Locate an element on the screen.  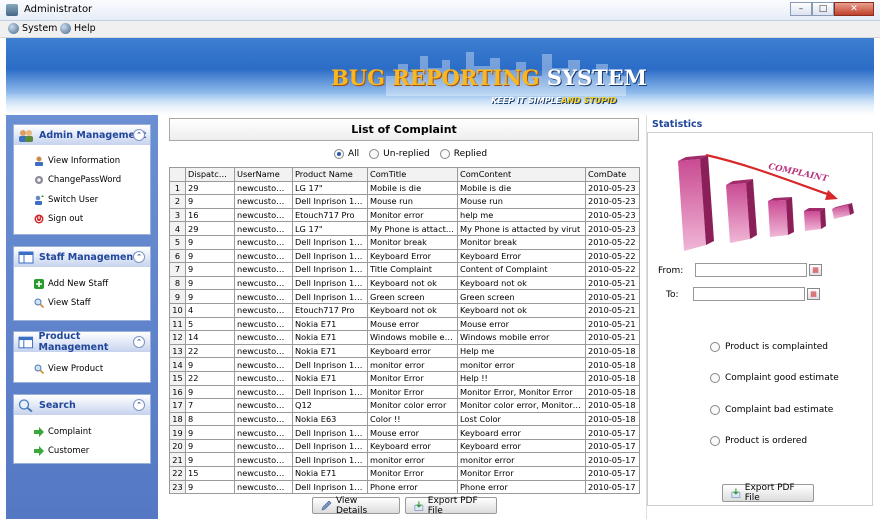
close-button: ✕ is located at coordinates (854, 9).